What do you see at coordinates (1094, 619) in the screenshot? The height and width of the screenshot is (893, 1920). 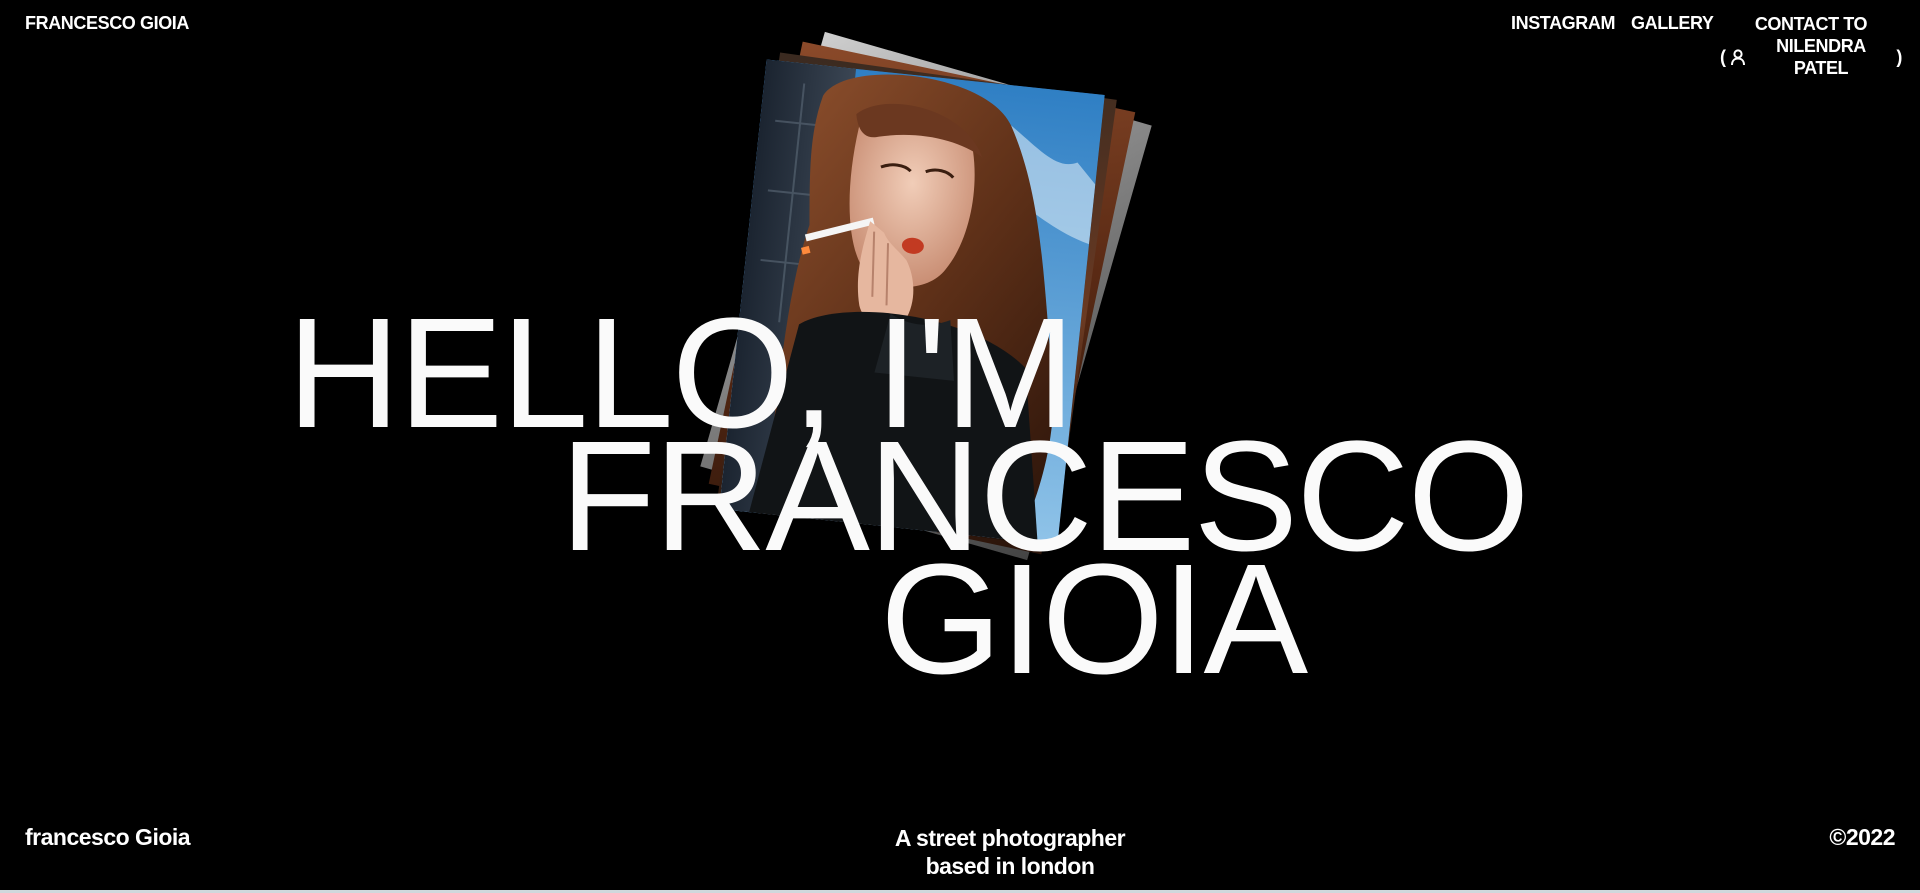 I see `hero-title-line-3: GIOIA` at bounding box center [1094, 619].